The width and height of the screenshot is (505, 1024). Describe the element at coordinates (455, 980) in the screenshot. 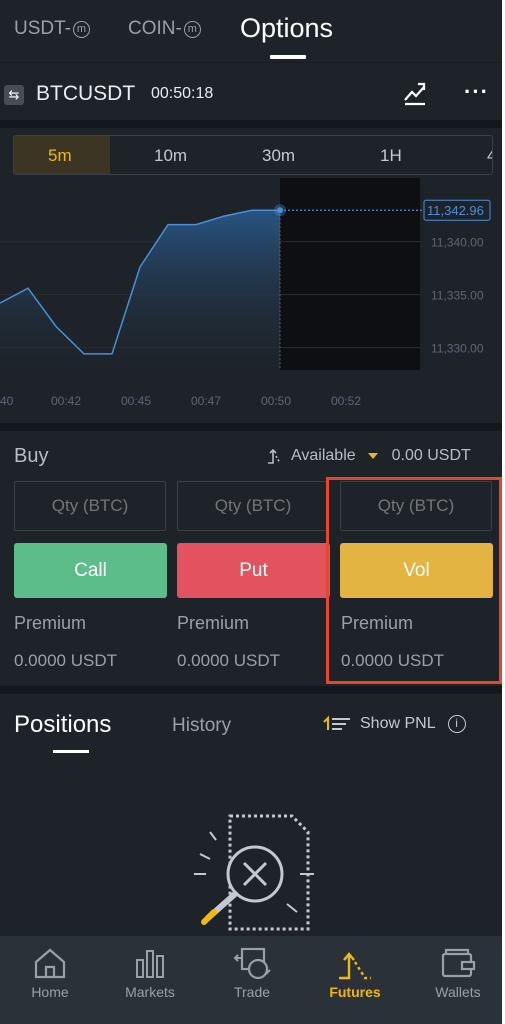

I see `nav-wallets: Wallets` at that location.